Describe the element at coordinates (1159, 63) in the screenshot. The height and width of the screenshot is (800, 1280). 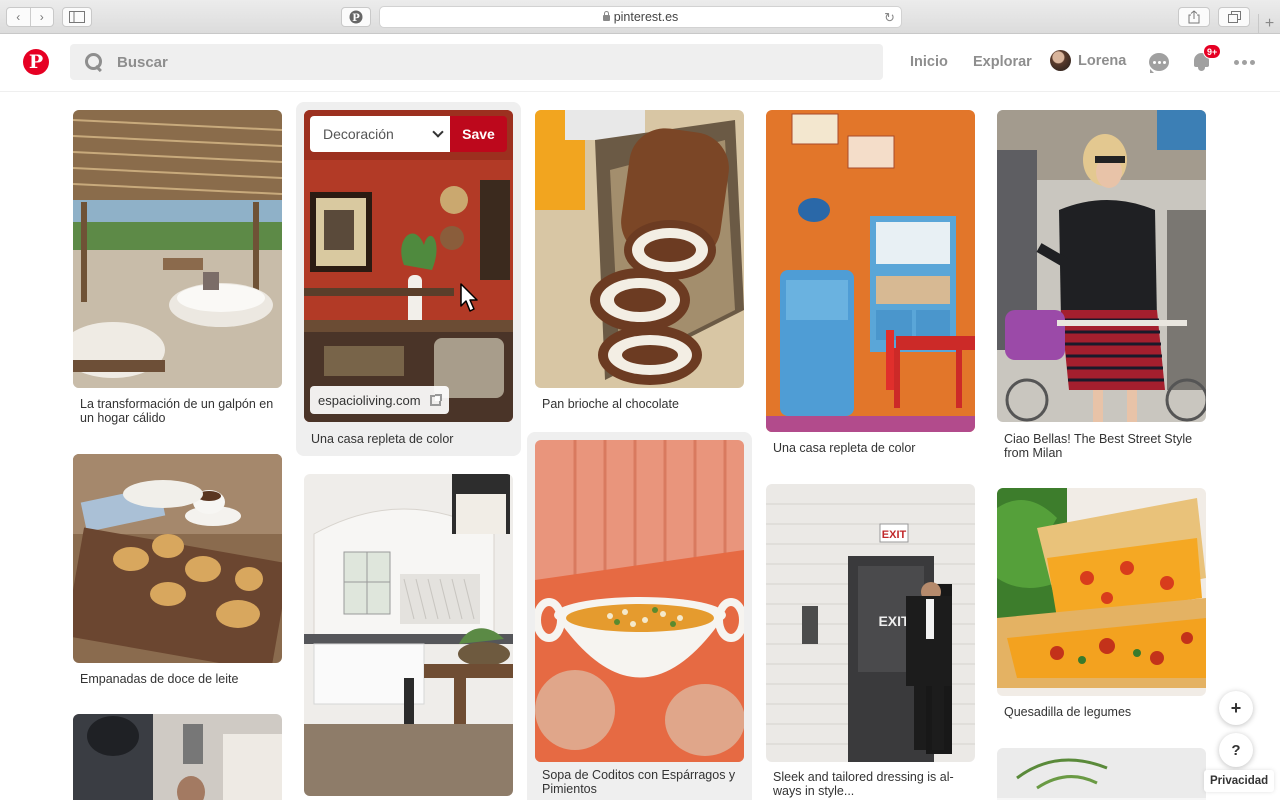
I see `messages-icon` at that location.